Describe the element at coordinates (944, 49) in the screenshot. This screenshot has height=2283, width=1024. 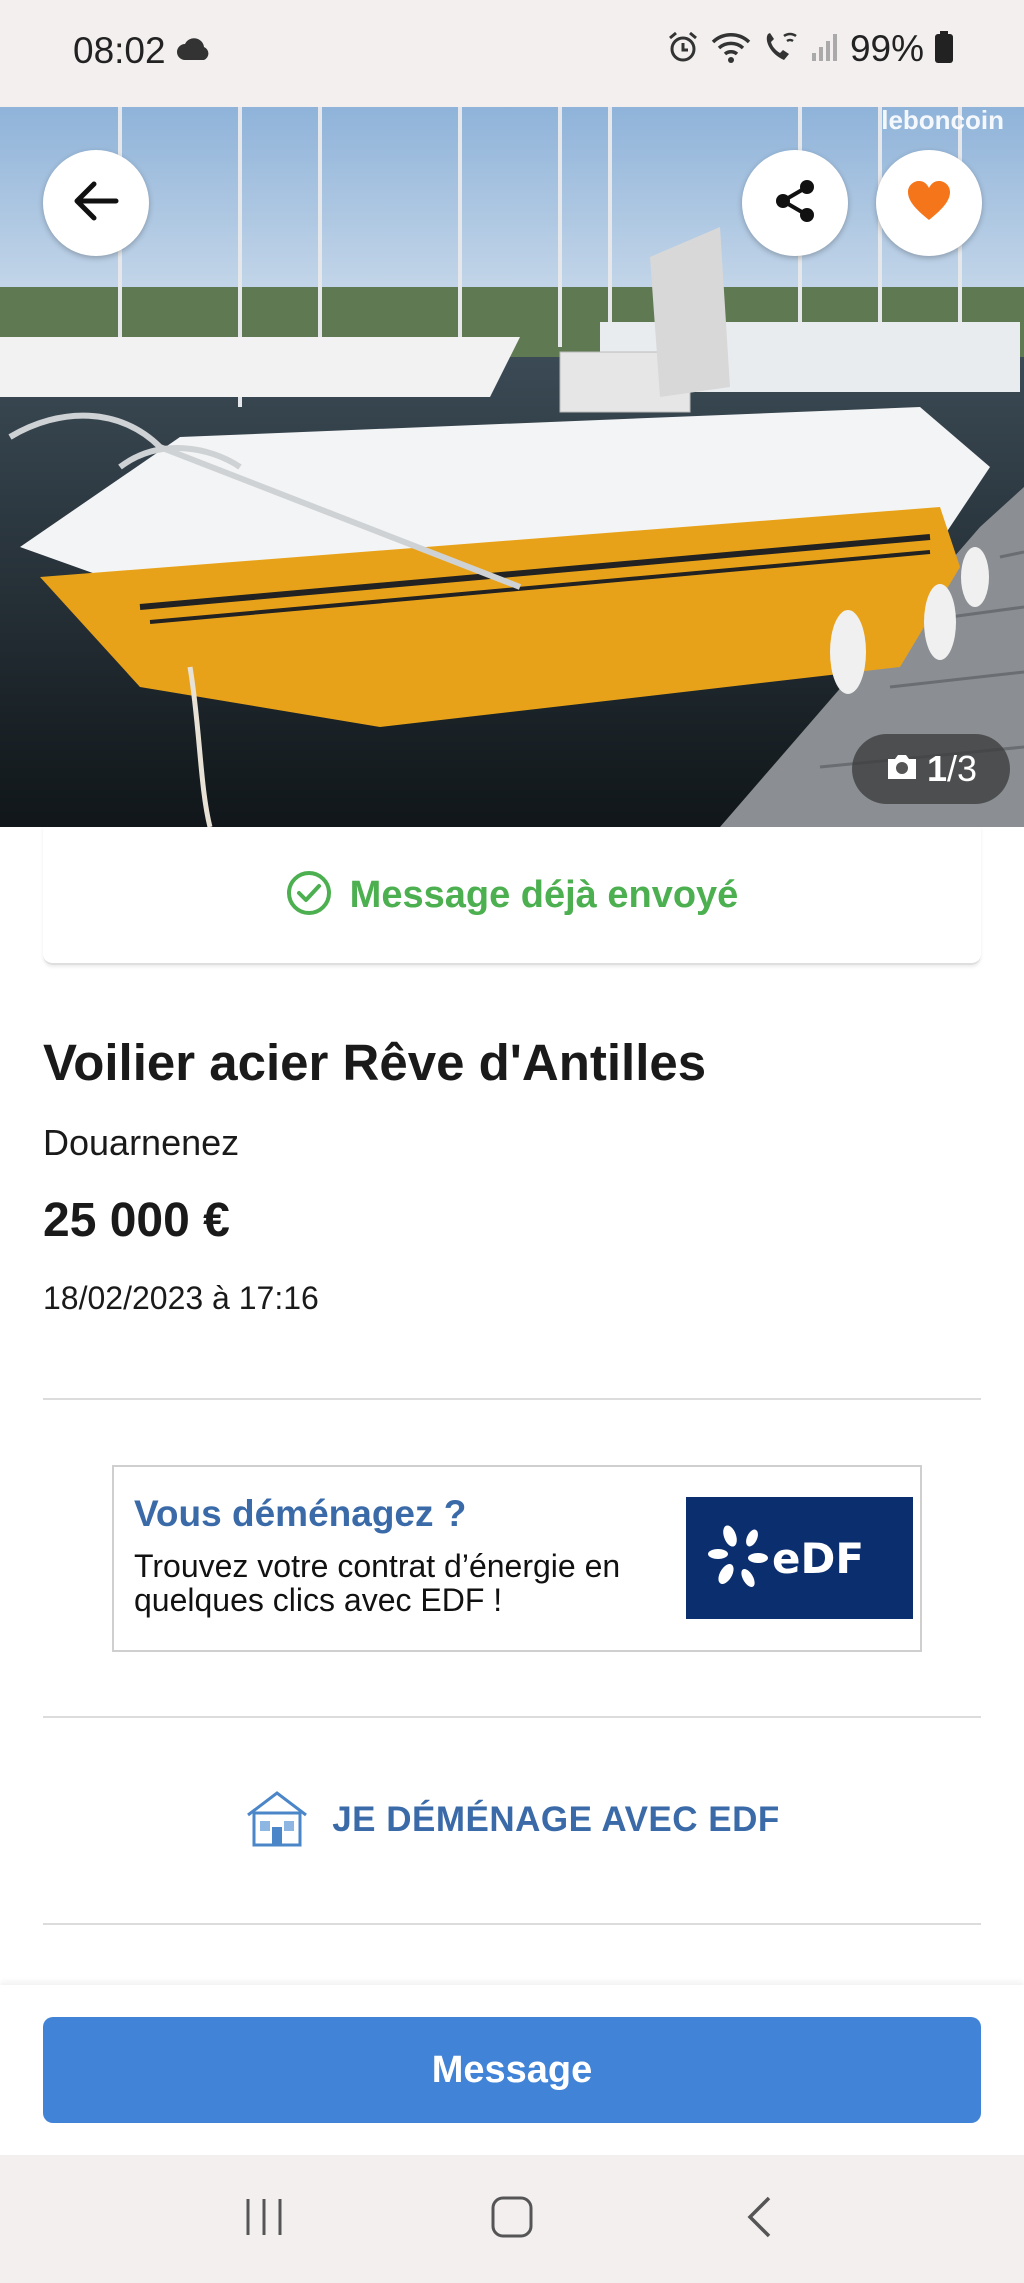
I see `battery-icon` at that location.